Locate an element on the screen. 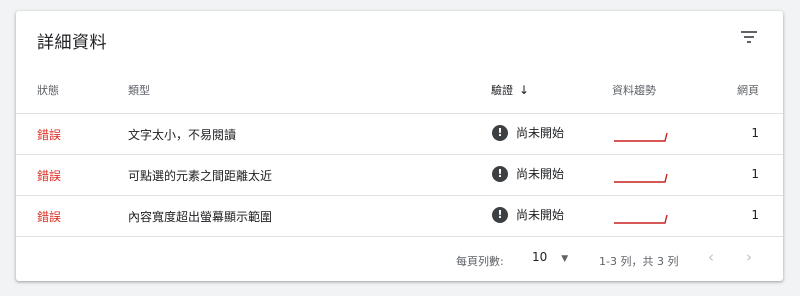  filter-button is located at coordinates (749, 37).